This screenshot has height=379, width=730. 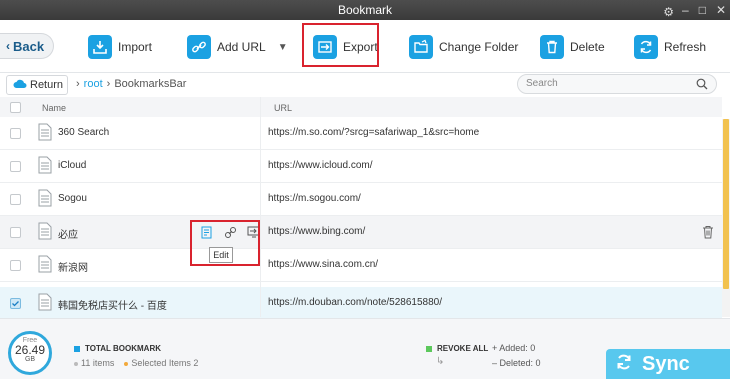 I want to click on column-divider, so click(x=260, y=207).